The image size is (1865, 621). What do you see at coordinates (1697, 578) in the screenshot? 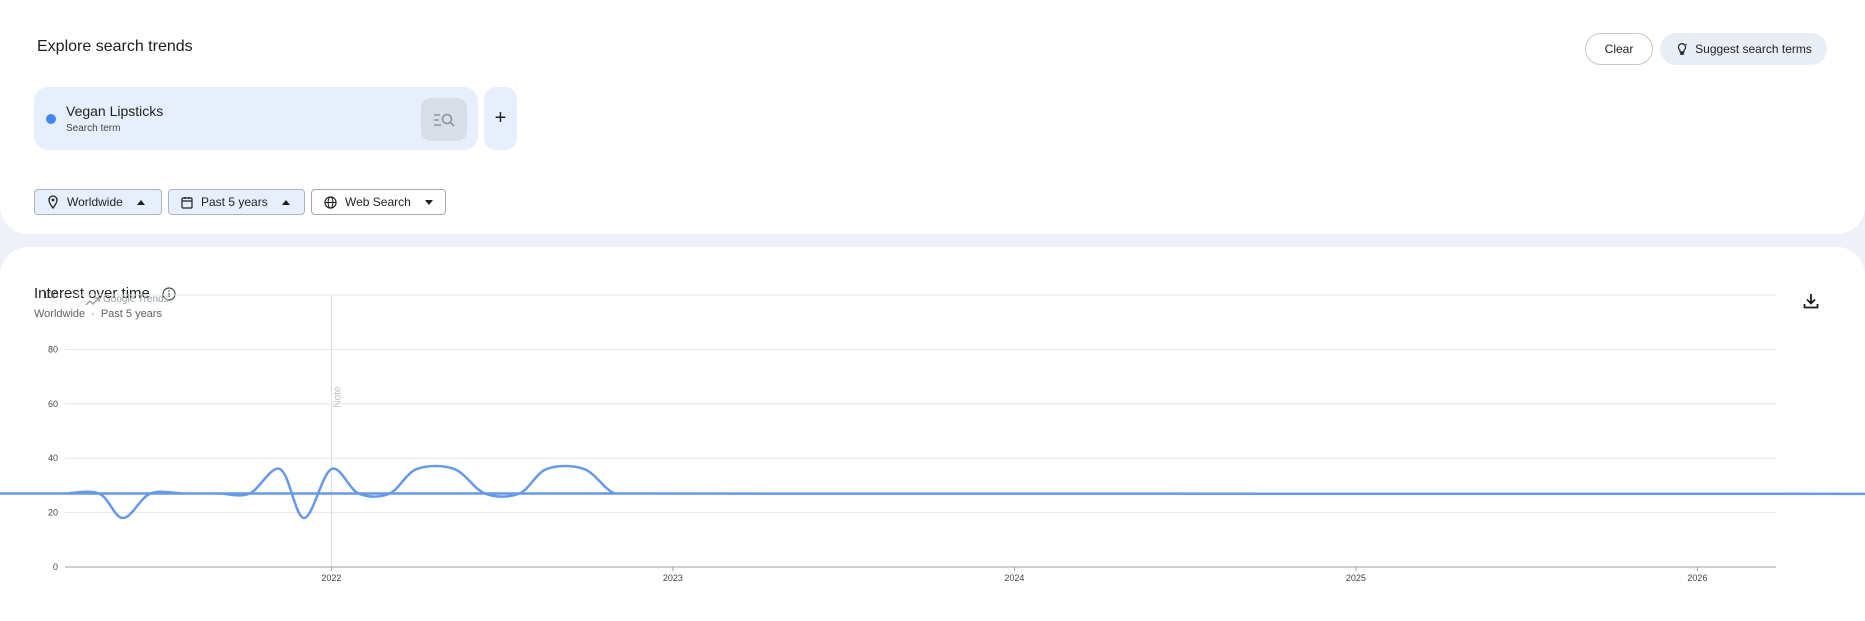
I see `x-tick-label: 2026` at bounding box center [1697, 578].